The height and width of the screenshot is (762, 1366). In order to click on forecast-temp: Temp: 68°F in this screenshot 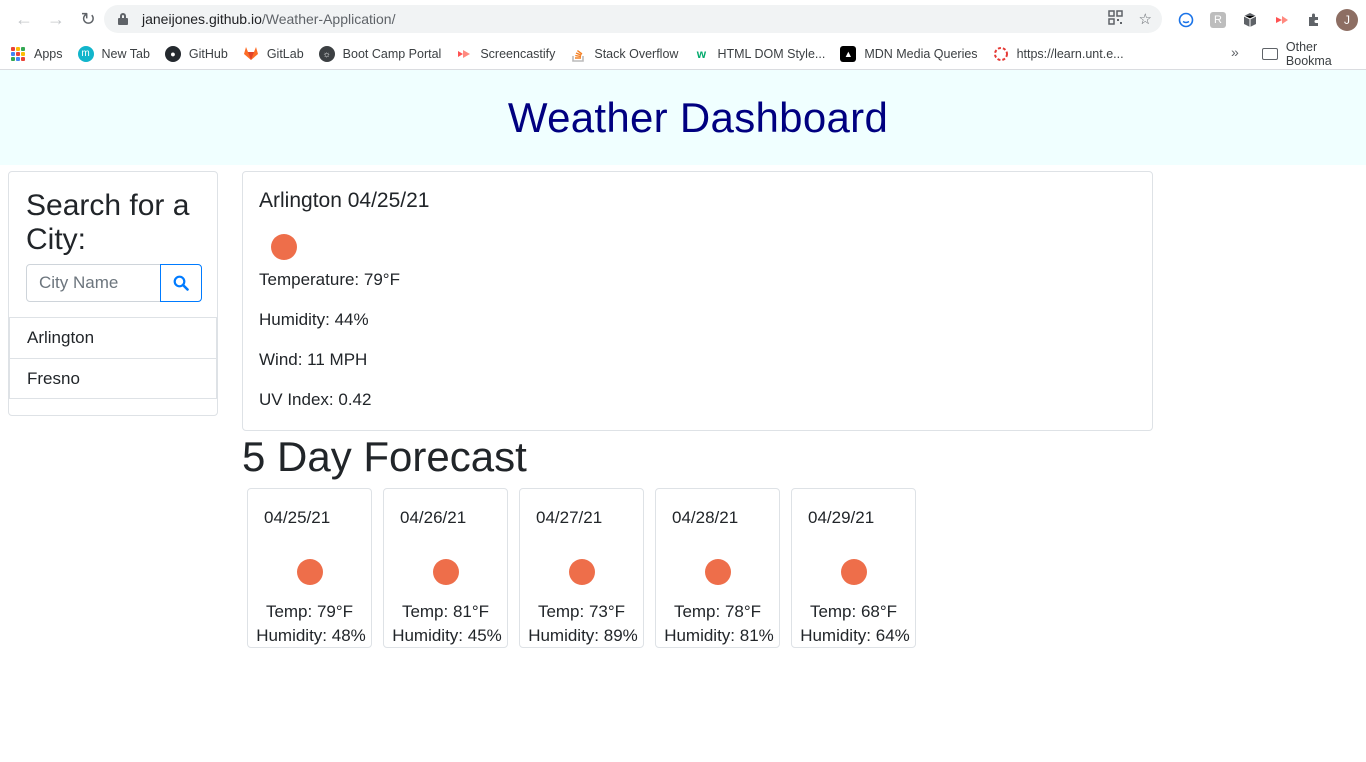, I will do `click(853, 611)`.